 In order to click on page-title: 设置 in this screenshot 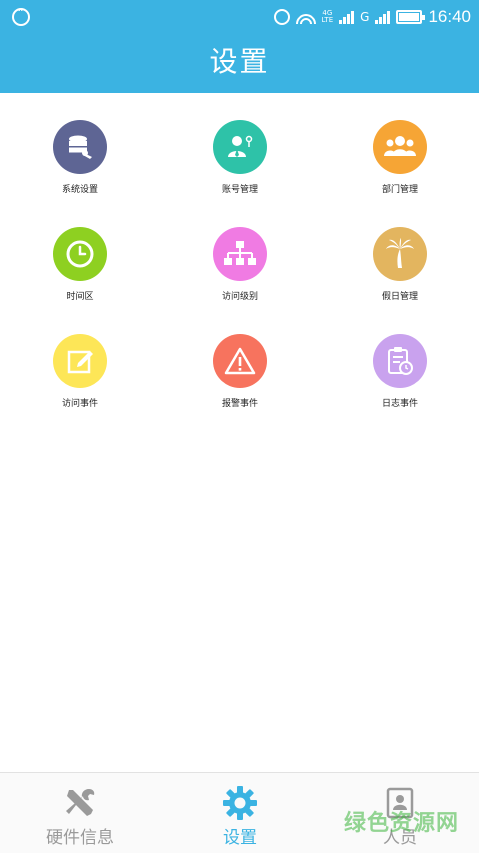, I will do `click(239, 61)`.